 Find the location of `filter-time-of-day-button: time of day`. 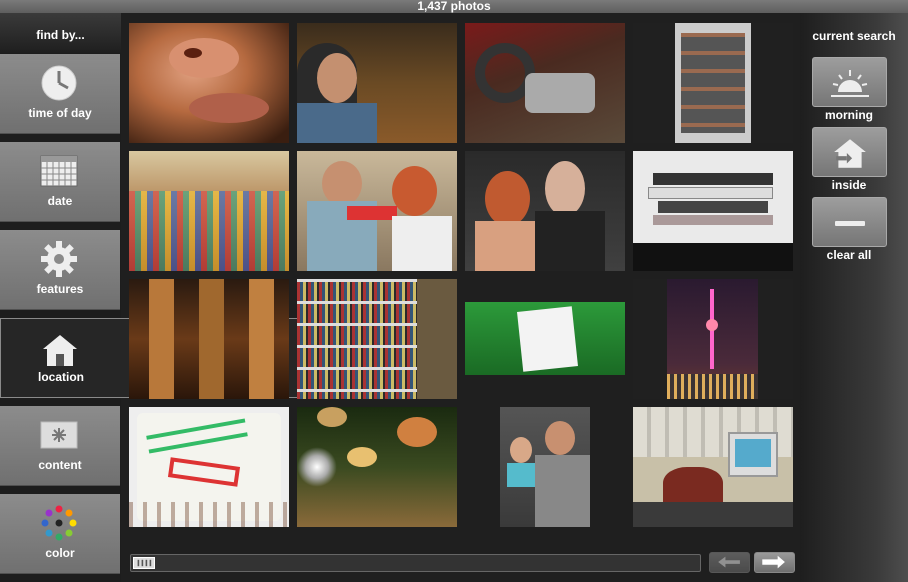

filter-time-of-day-button: time of day is located at coordinates (60, 94).